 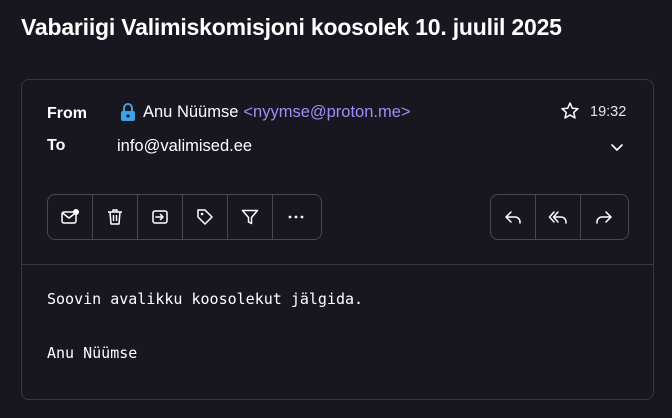 I want to click on more-button, so click(x=295, y=217).